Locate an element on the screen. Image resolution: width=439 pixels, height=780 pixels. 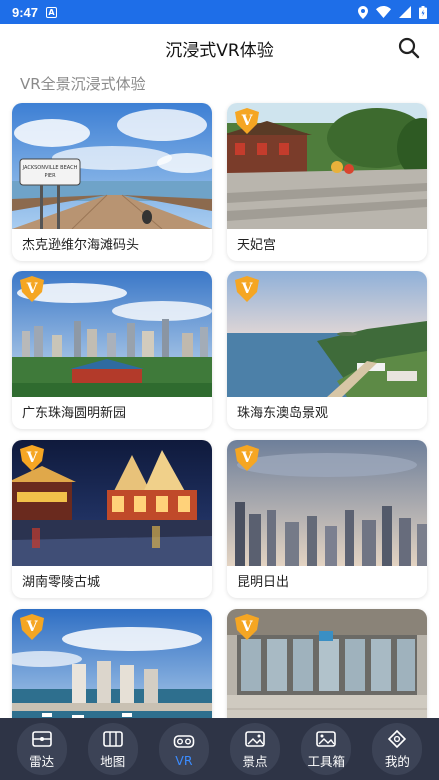
vr-goggles-icon is located at coordinates (184, 741).